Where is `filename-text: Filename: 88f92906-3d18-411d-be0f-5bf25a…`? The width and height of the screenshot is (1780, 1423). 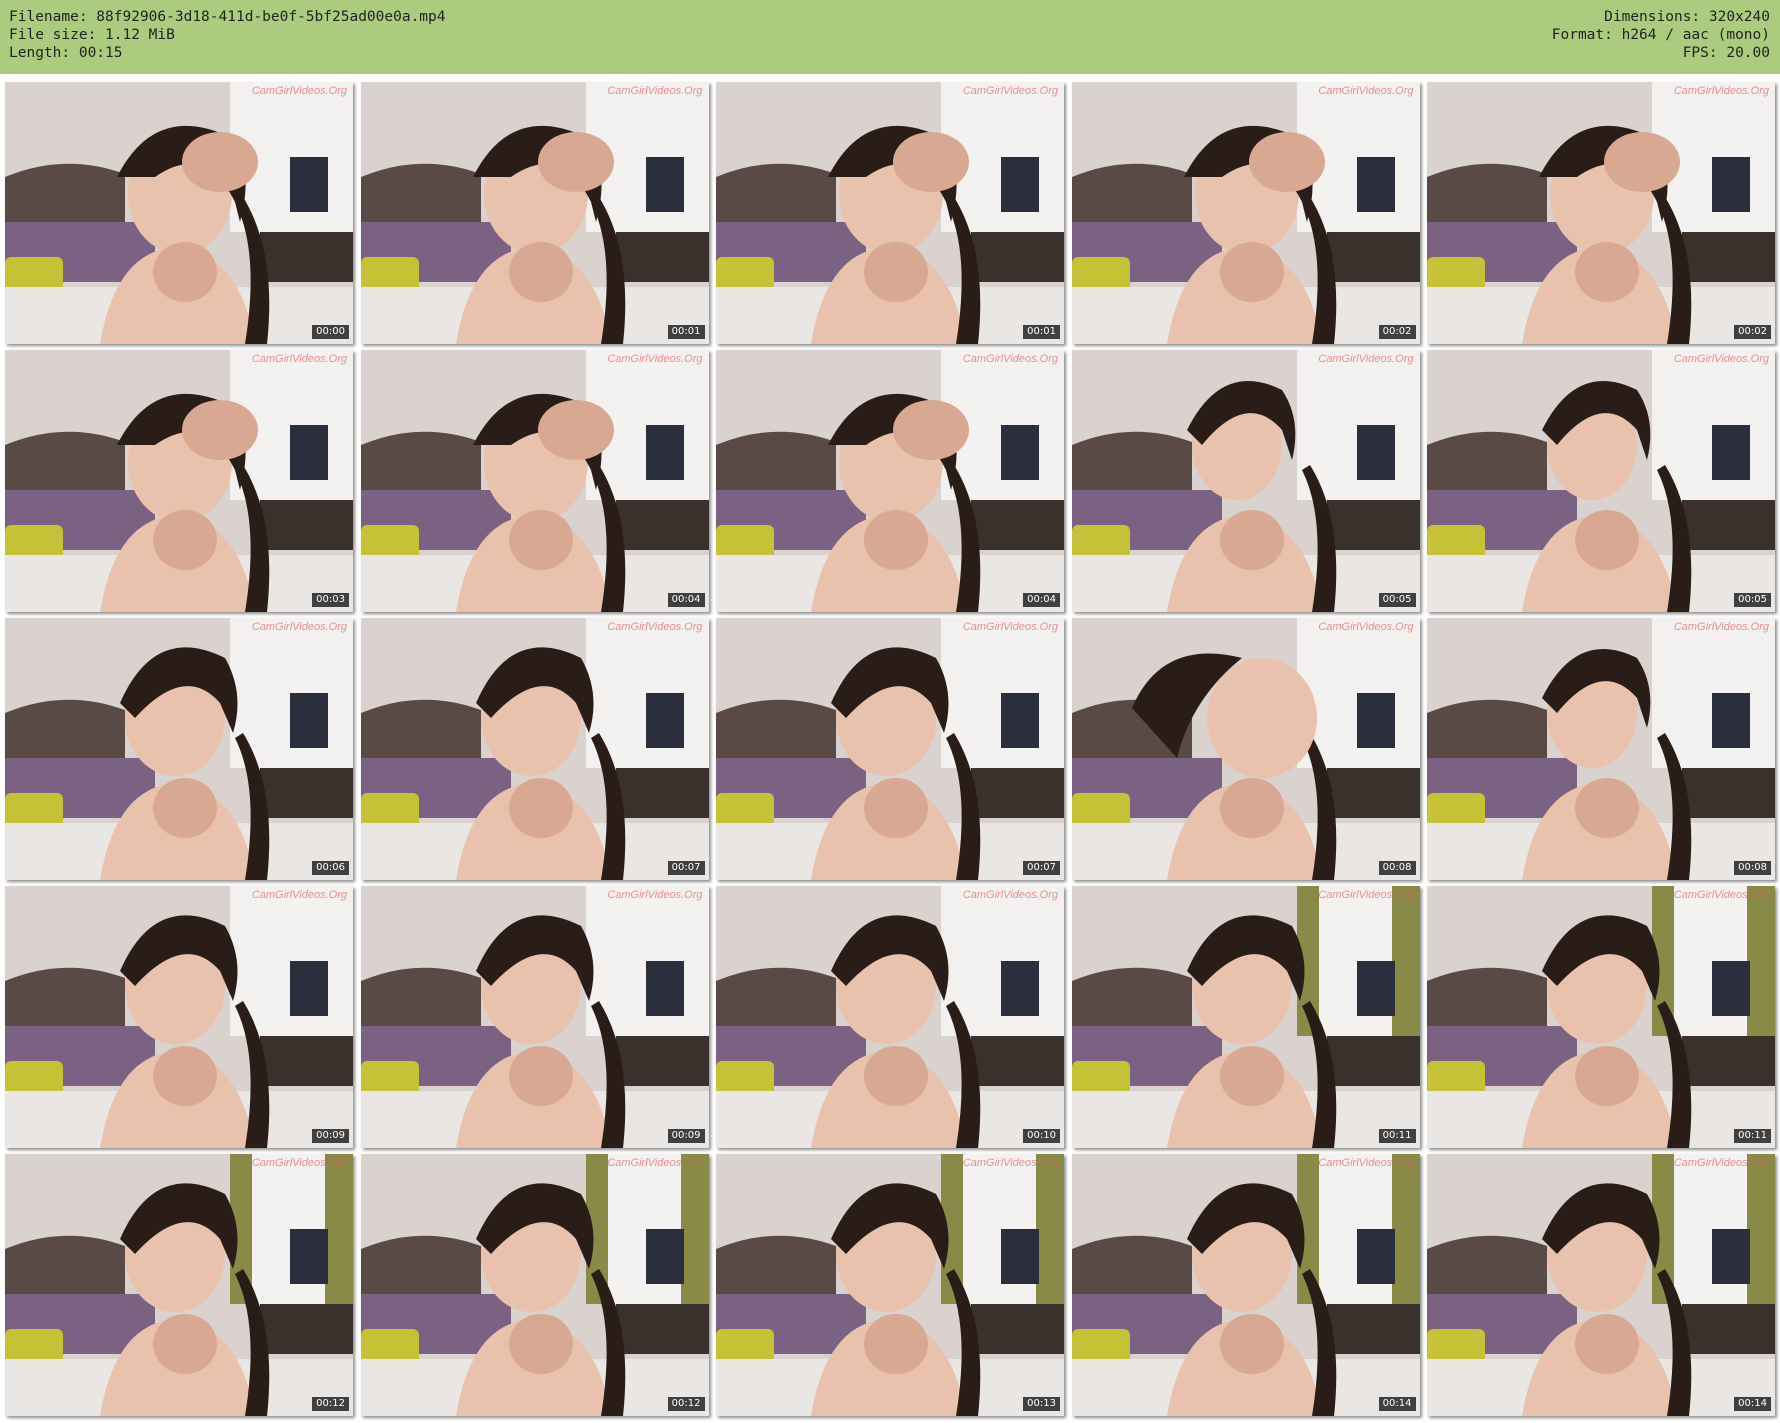
filename-text: Filename: 88f92906-3d18-411d-be0f-5bf25a… is located at coordinates (227, 17).